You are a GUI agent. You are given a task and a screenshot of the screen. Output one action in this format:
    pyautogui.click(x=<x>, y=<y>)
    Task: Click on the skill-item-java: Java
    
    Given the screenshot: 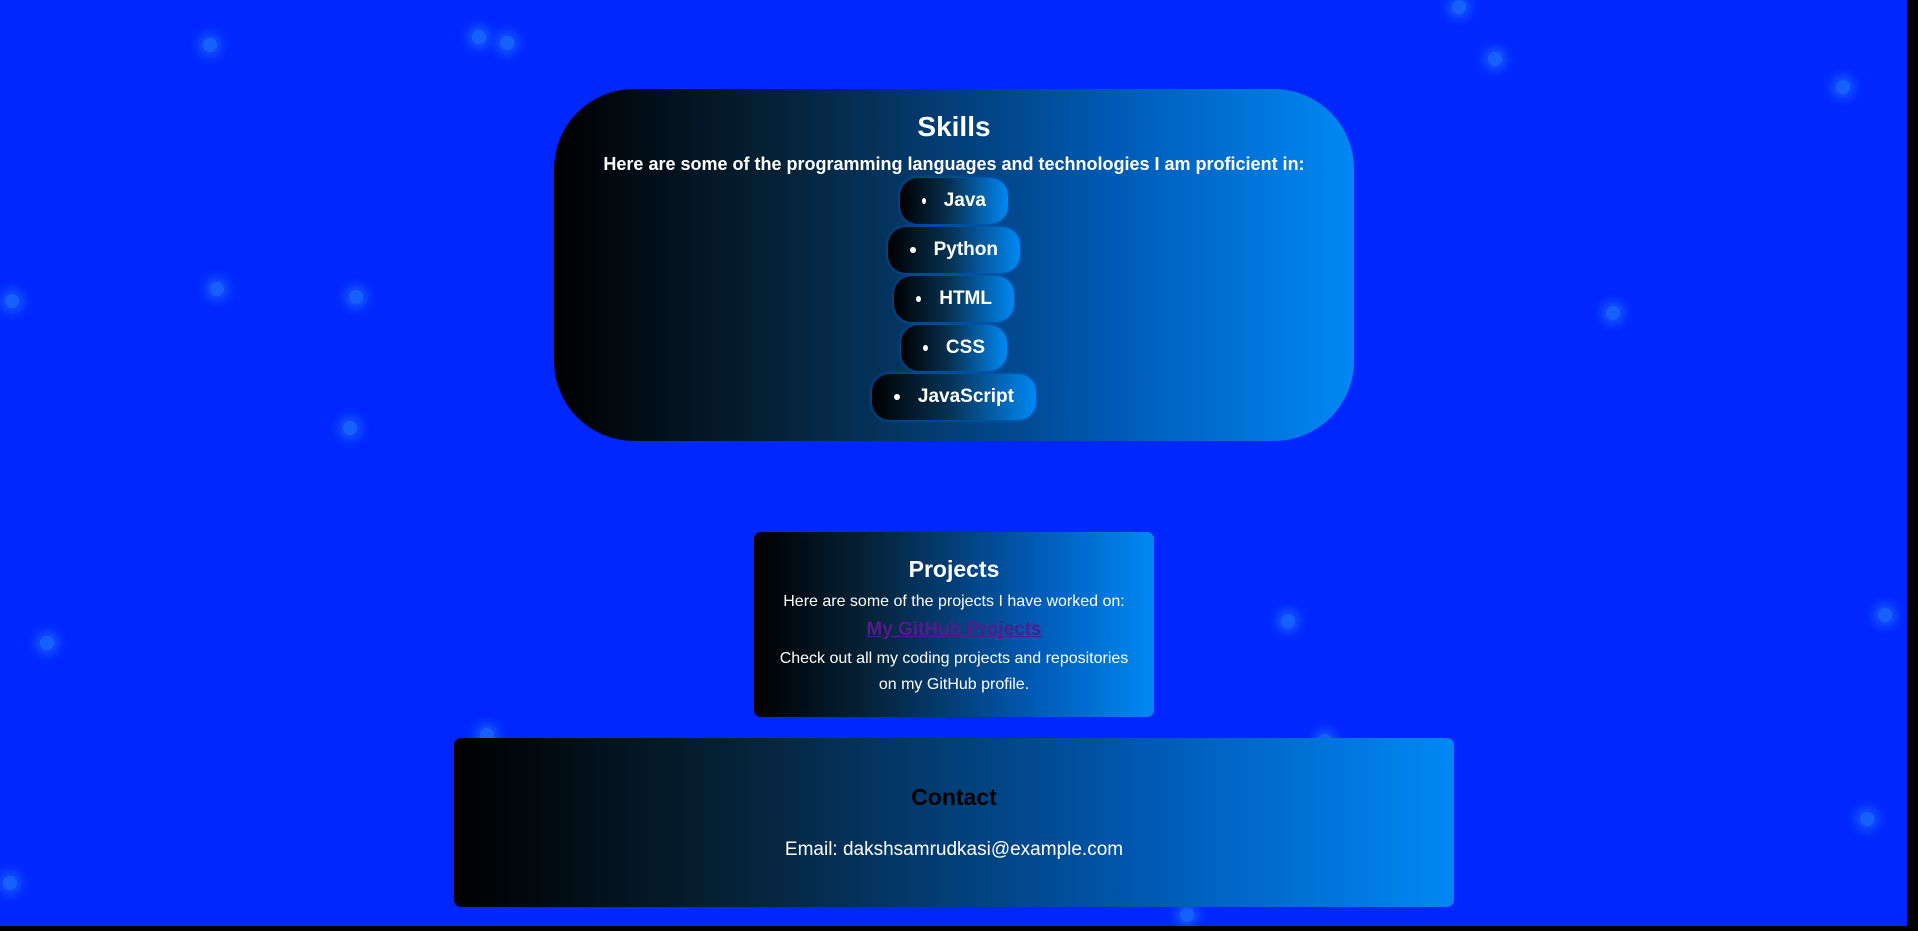 What is the action you would take?
    pyautogui.click(x=954, y=201)
    